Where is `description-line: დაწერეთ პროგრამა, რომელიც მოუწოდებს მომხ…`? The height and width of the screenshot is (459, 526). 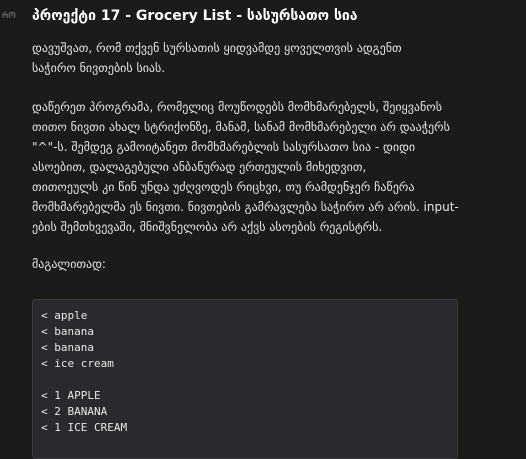
description-line: დაწერეთ პროგრამა, რომელიც მოუწოდებს მომხ… is located at coordinates (237, 107).